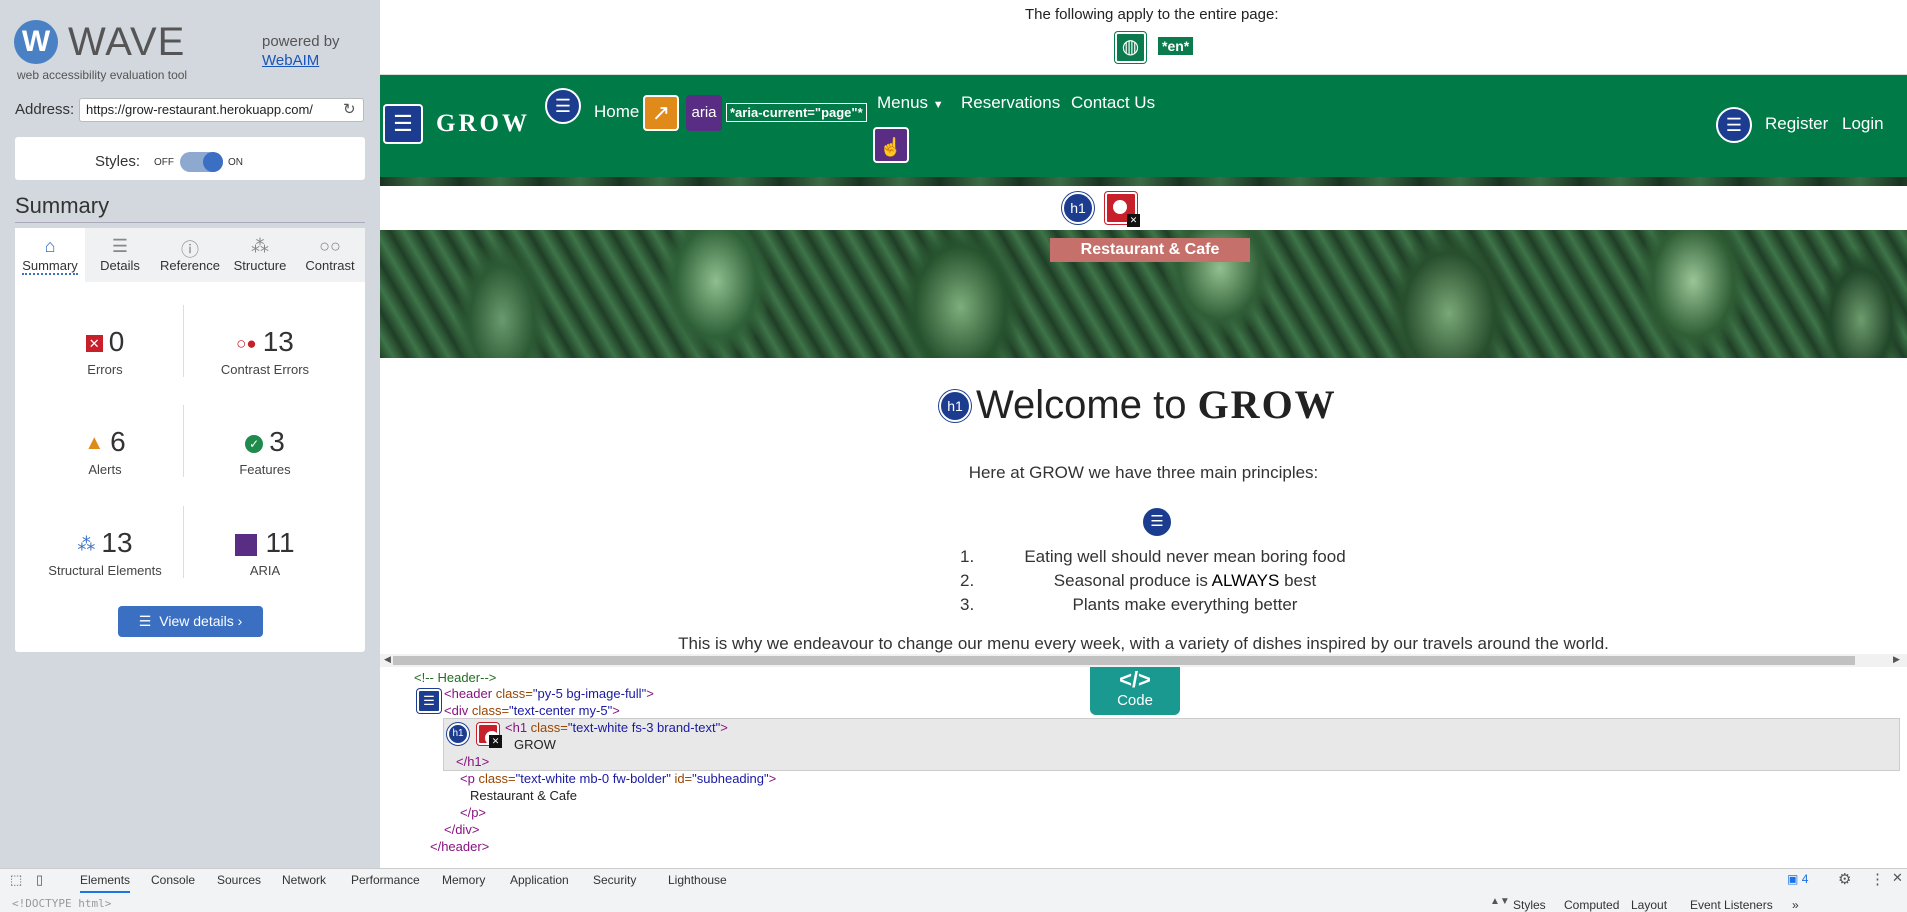 The image size is (1907, 912). What do you see at coordinates (462, 829) in the screenshot?
I see `code-line: </div>` at bounding box center [462, 829].